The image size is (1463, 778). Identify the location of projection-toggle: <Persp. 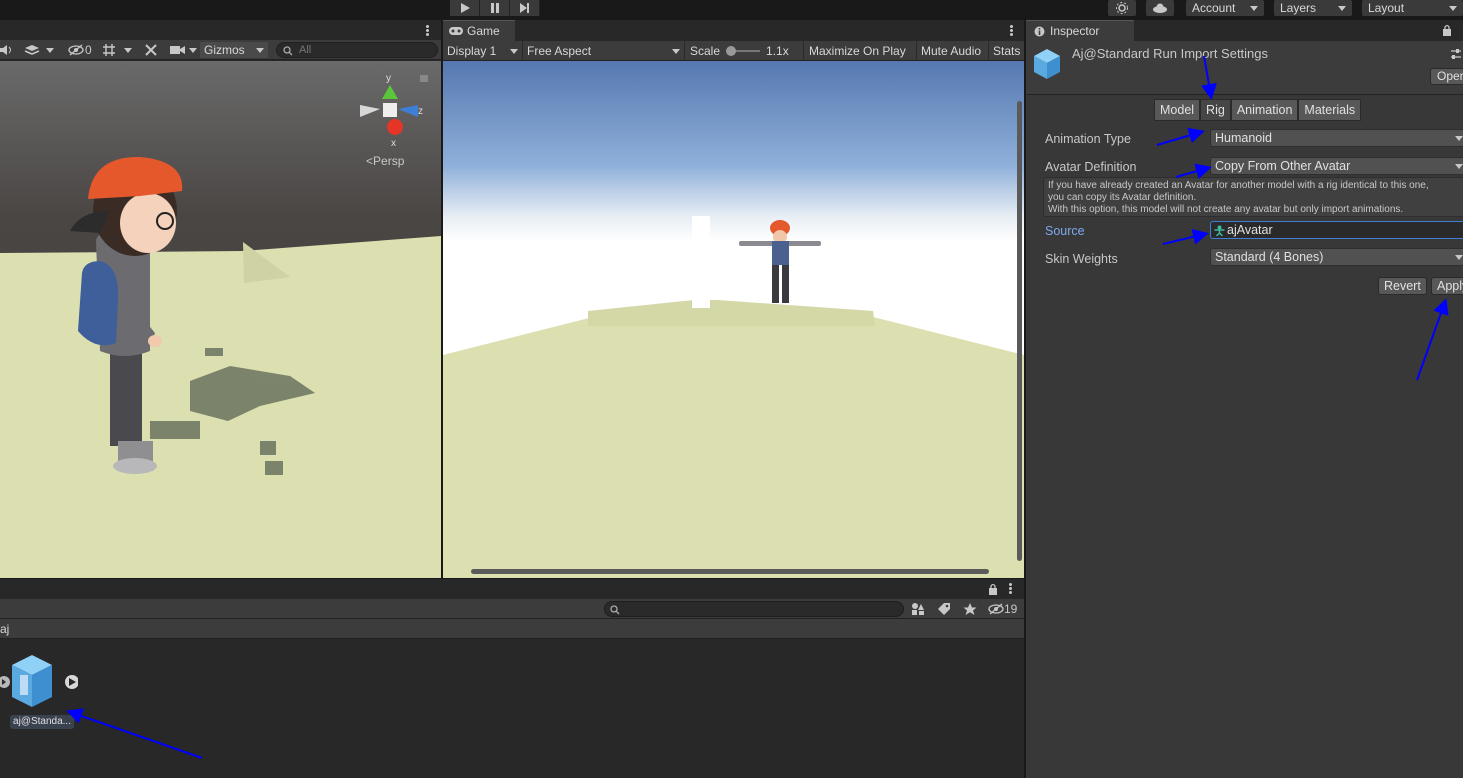
(385, 161).